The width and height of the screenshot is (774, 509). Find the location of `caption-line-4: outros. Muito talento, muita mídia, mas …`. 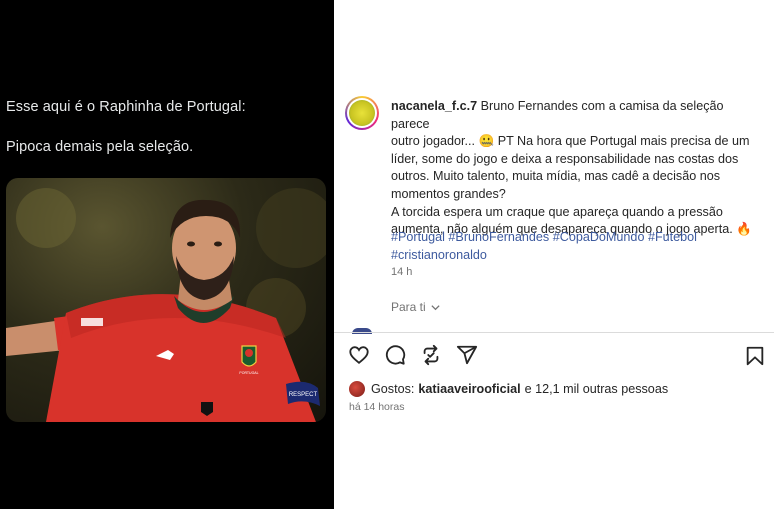

caption-line-4: outros. Muito talento, muita mídia, mas … is located at coordinates (556, 176).